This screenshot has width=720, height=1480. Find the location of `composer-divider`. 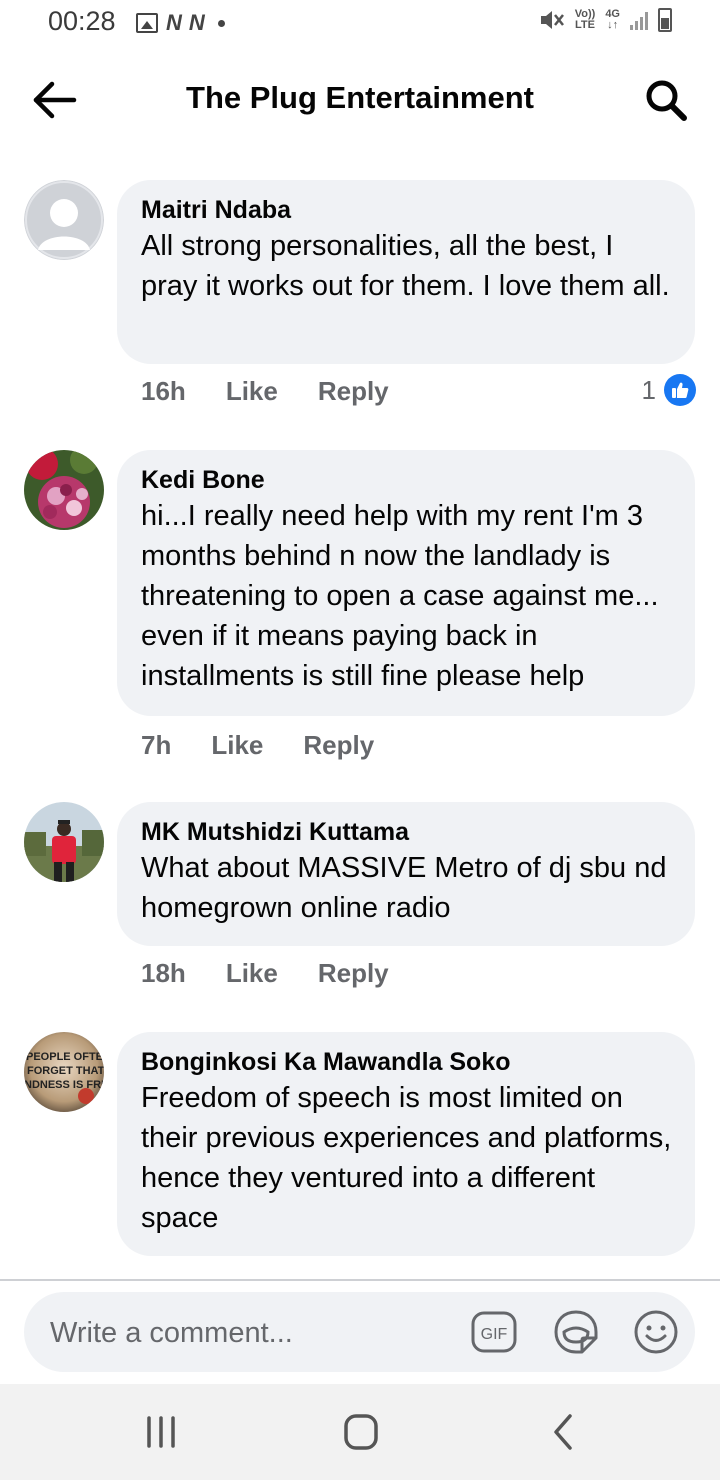

composer-divider is located at coordinates (360, 1280).